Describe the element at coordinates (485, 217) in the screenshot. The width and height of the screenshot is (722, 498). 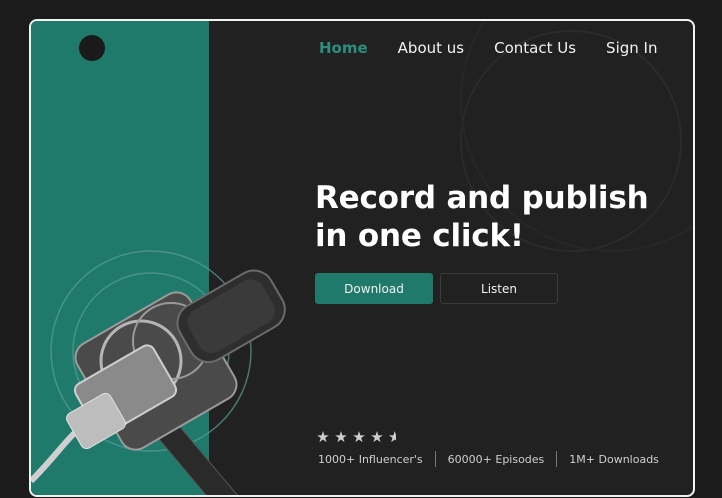
I see `hero-title: Record and publish in one click!` at that location.